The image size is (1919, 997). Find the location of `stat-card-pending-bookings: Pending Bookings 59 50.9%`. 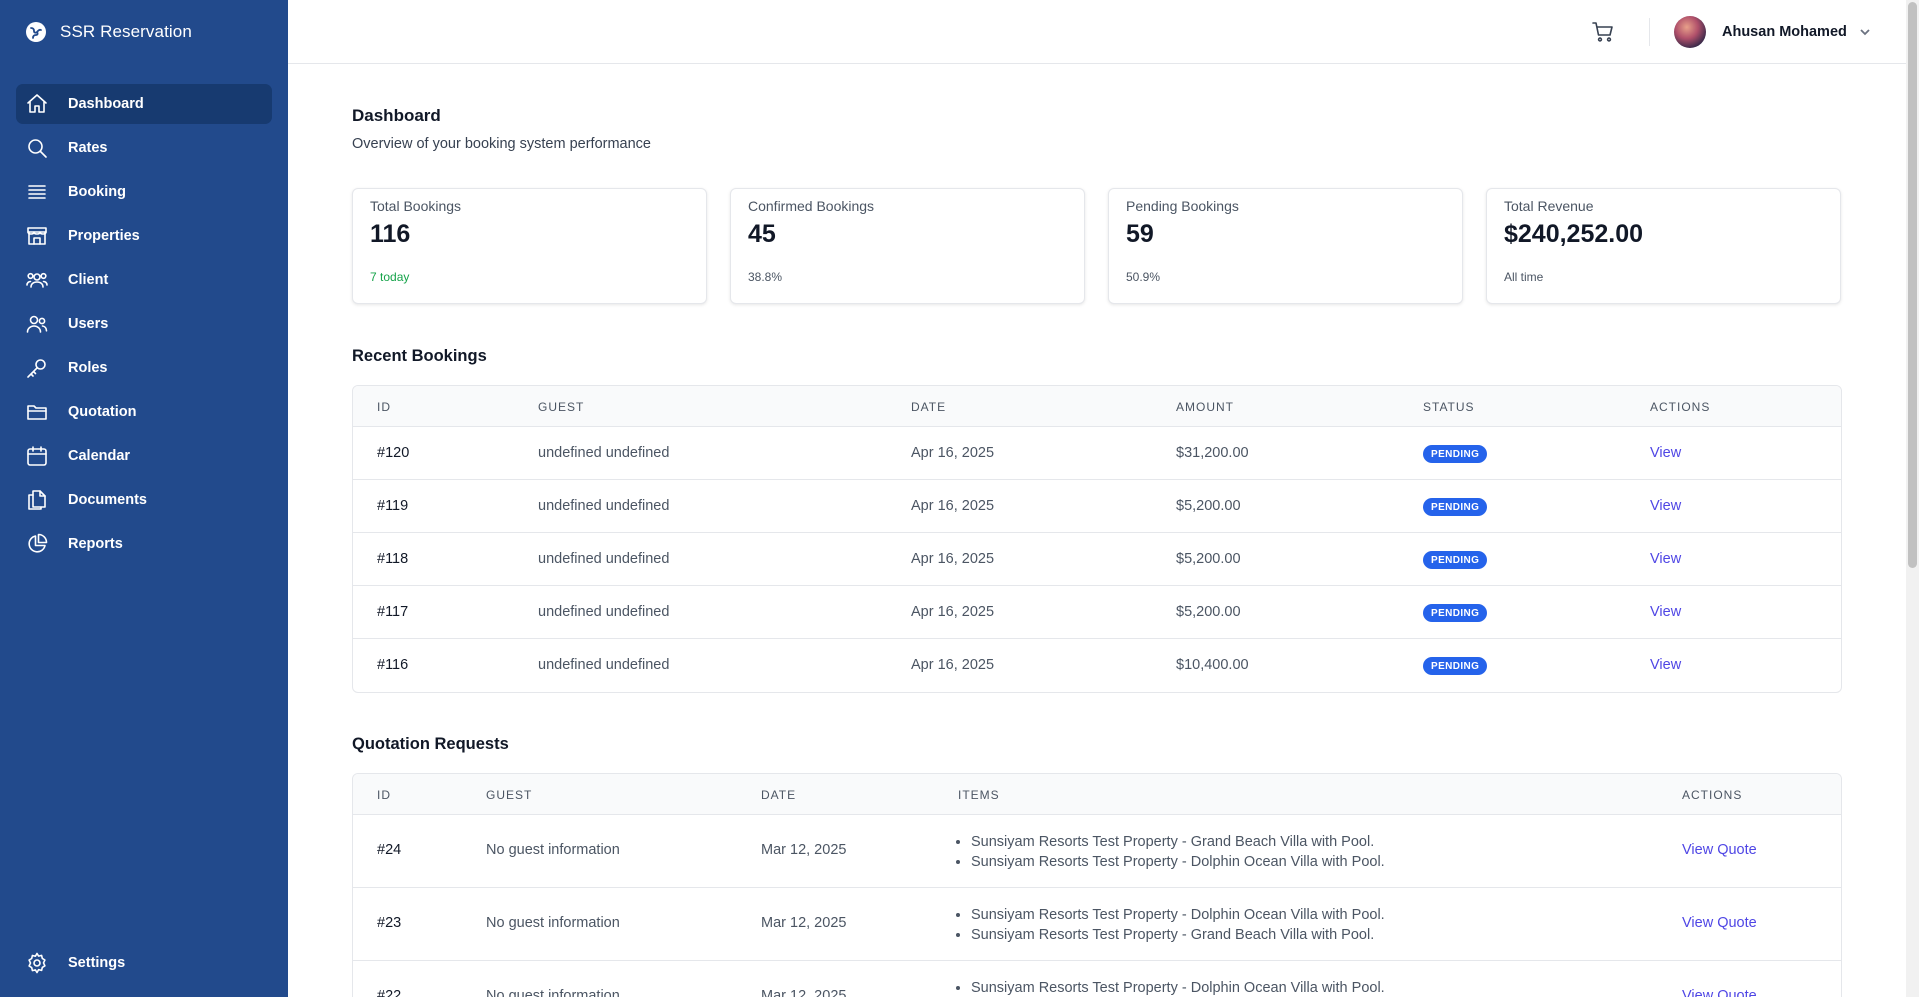

stat-card-pending-bookings: Pending Bookings 59 50.9% is located at coordinates (1285, 246).